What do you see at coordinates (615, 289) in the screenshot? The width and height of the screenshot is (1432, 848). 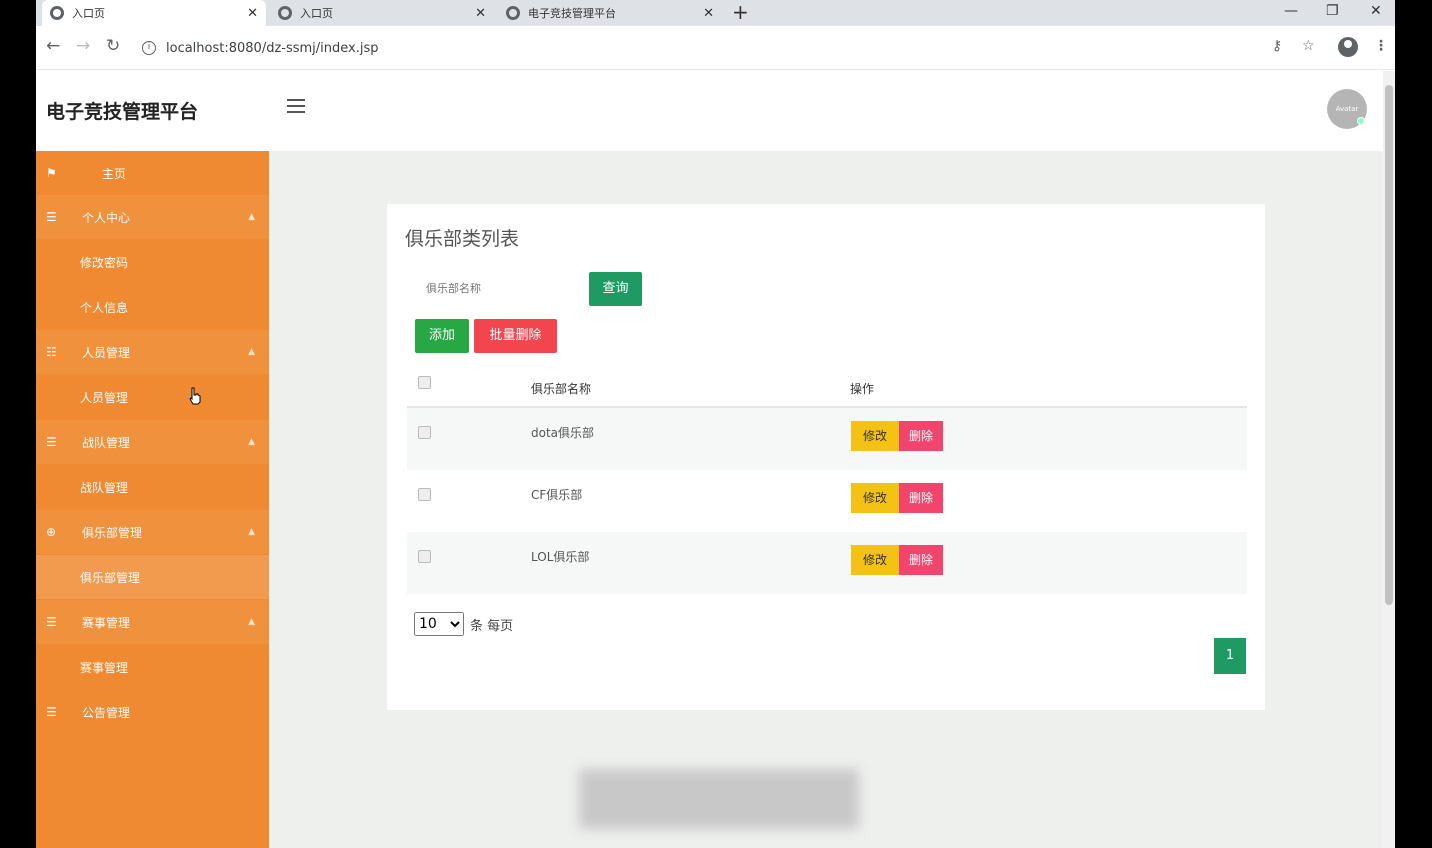 I see `query-button: 查询` at bounding box center [615, 289].